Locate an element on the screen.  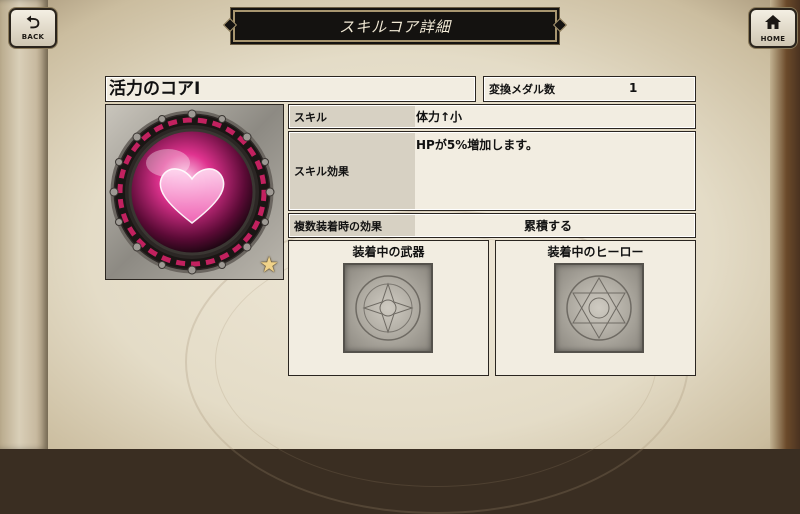
book-edge is located at coordinates (785, 224).